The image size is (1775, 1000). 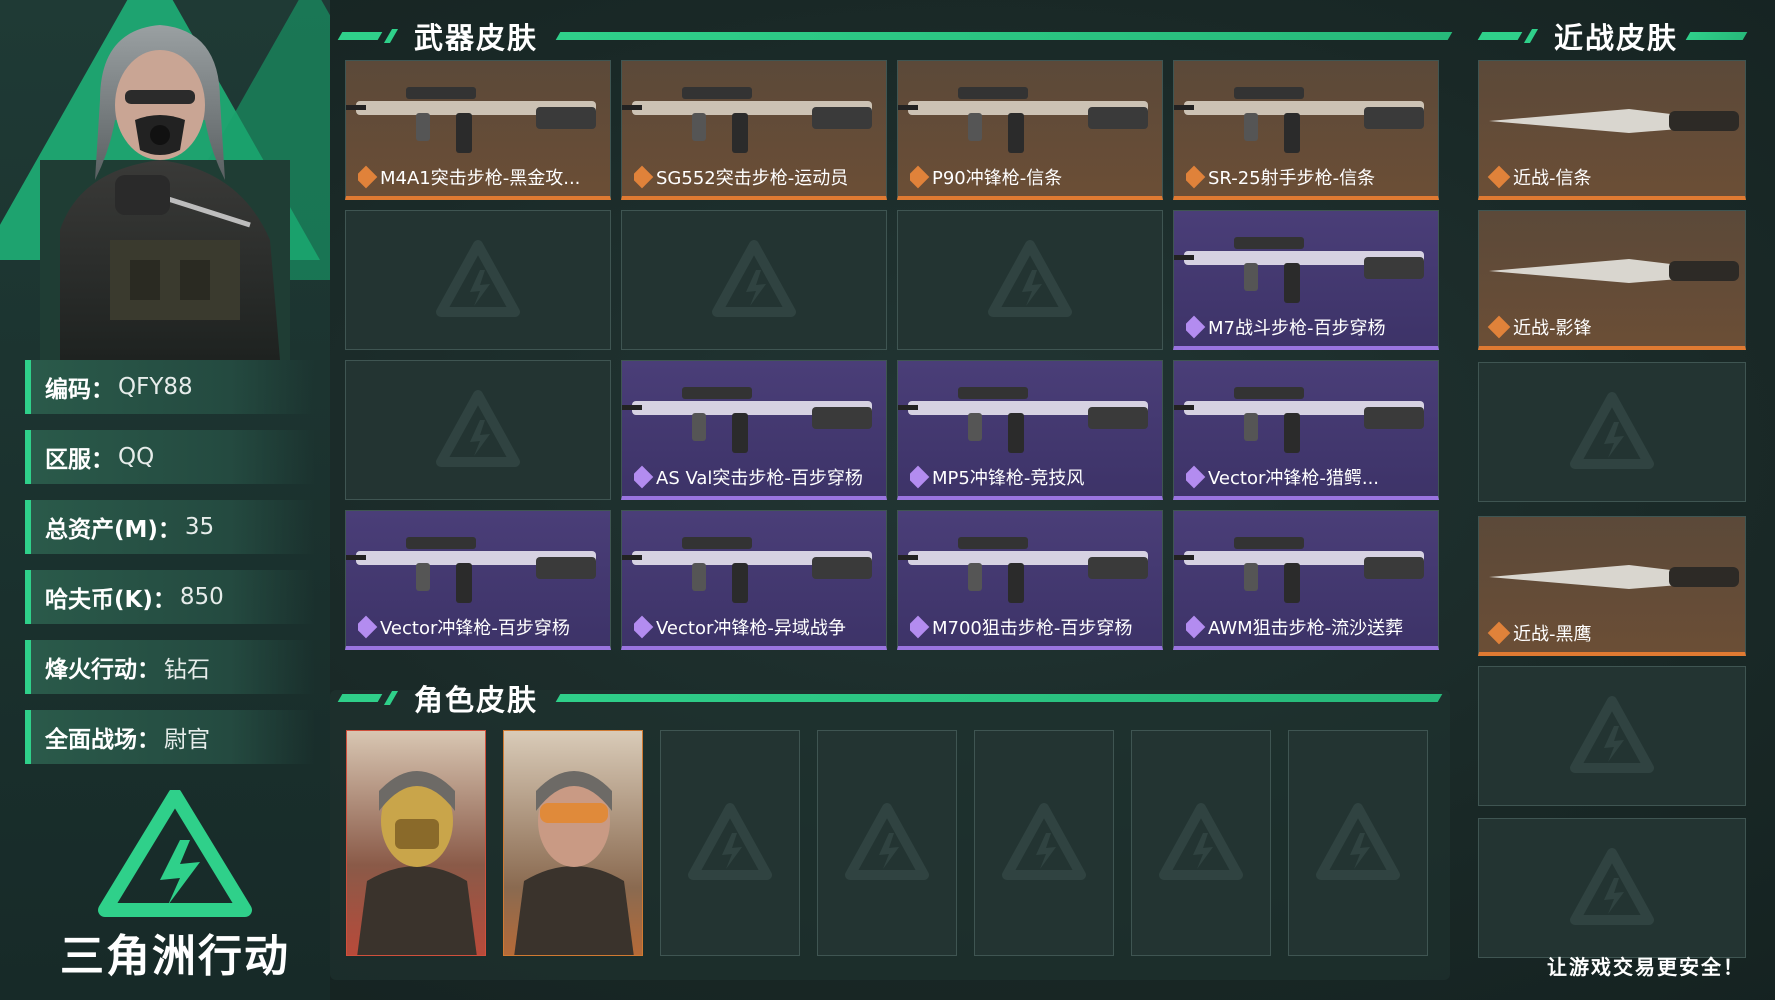 I want to click on melee-skin-card: 近战-影锋, so click(x=1612, y=280).